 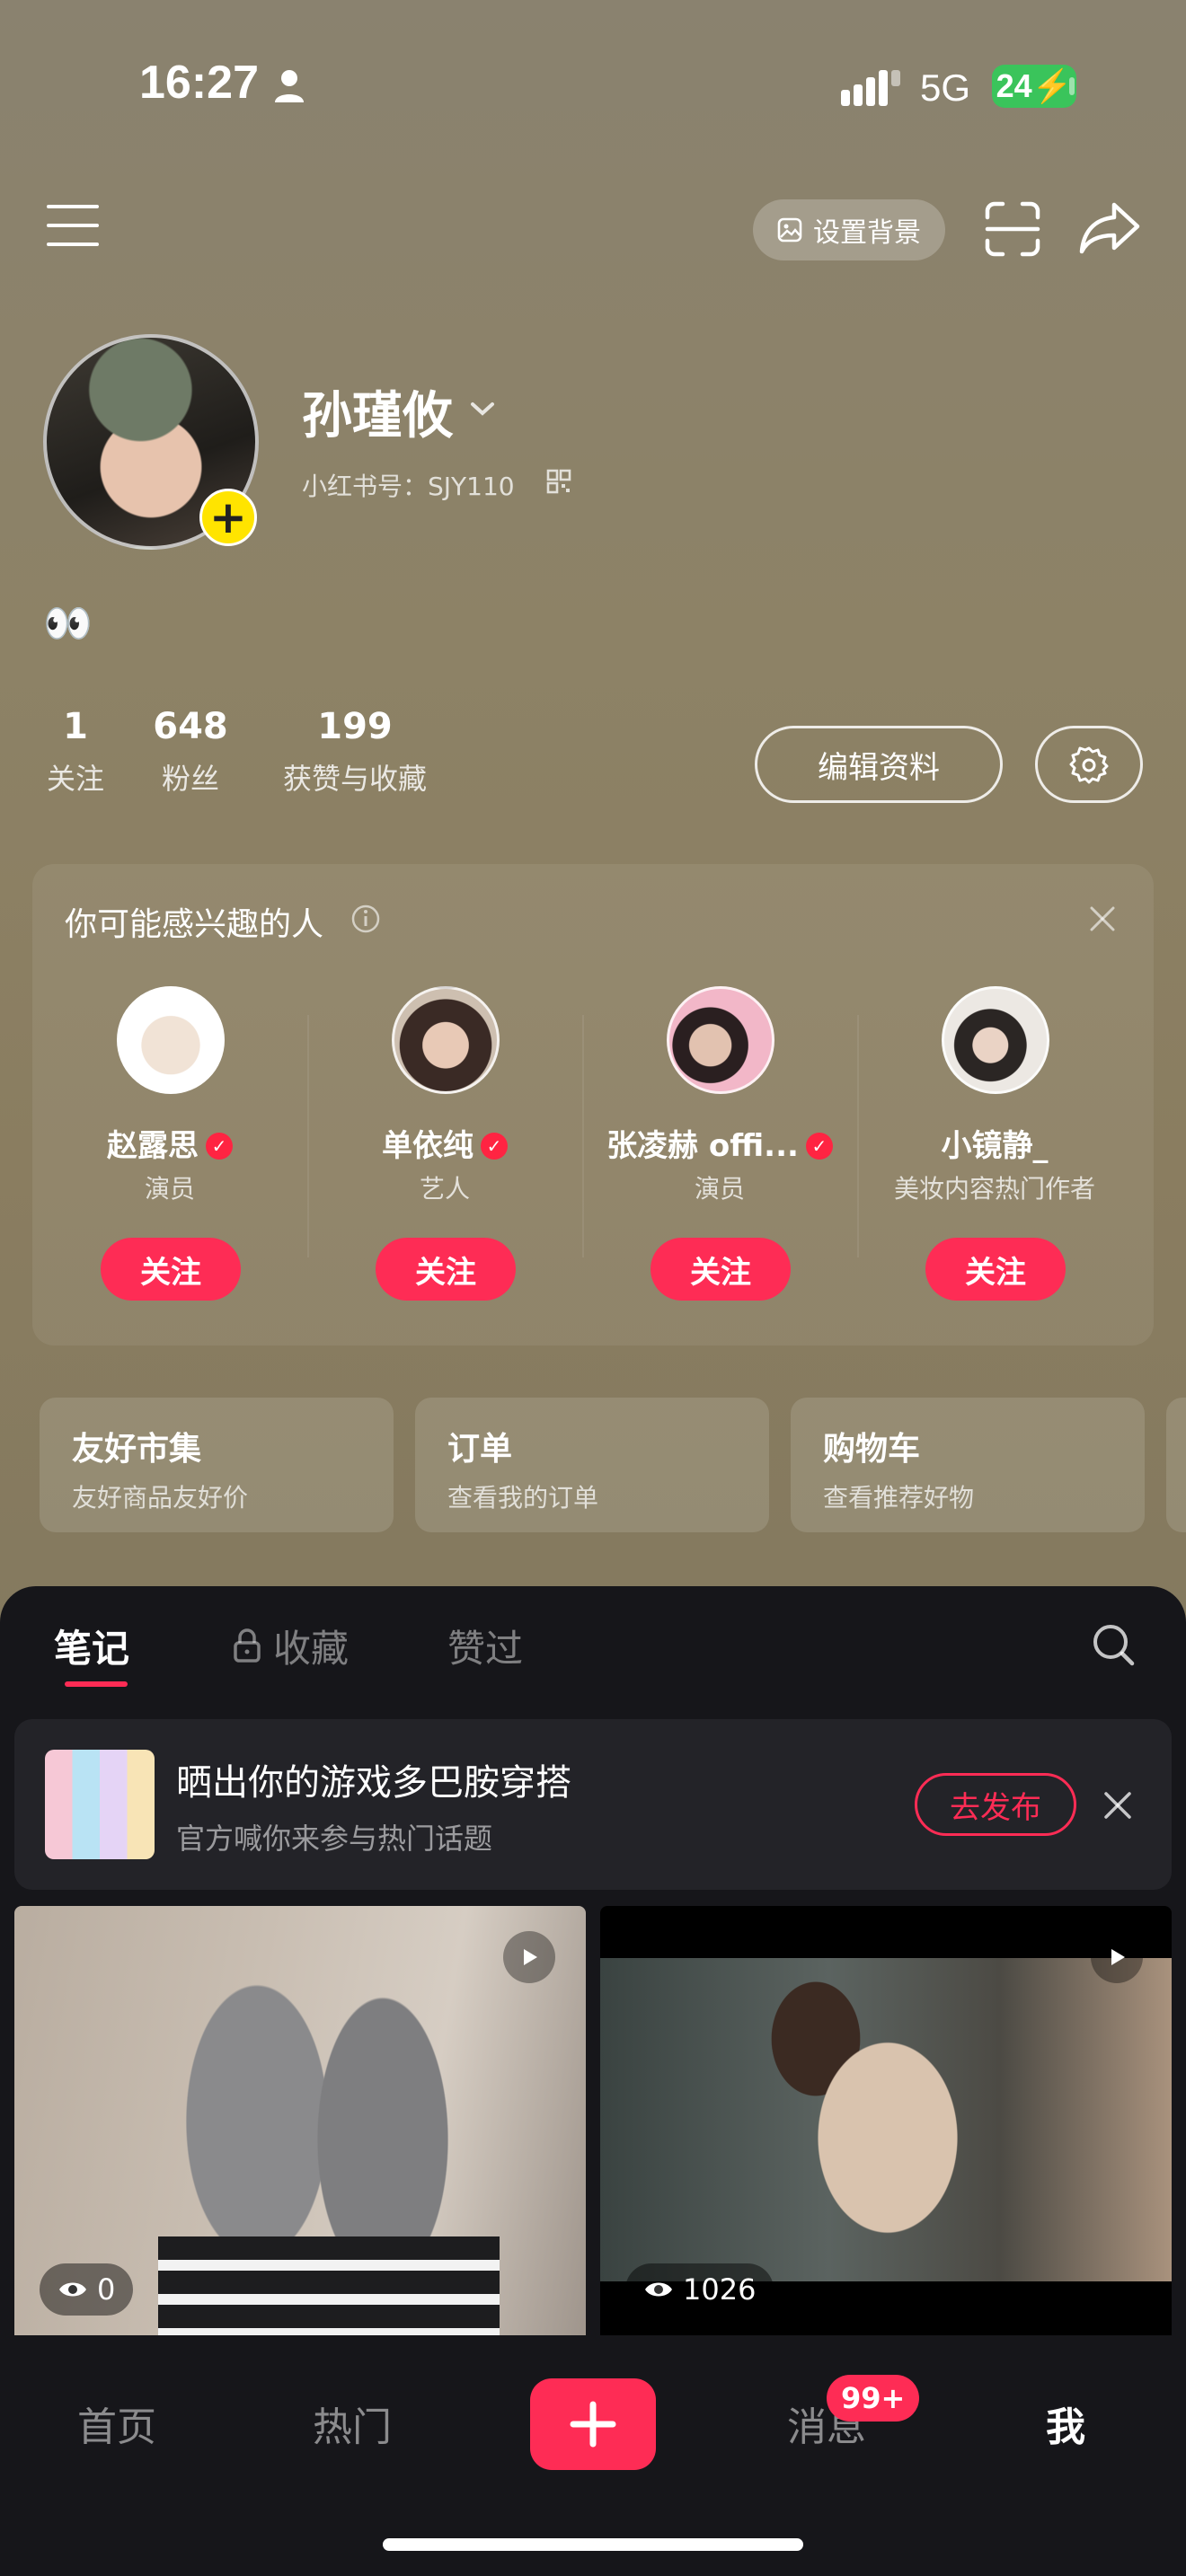 I want to click on note-thumbnail, so click(x=886, y=2119).